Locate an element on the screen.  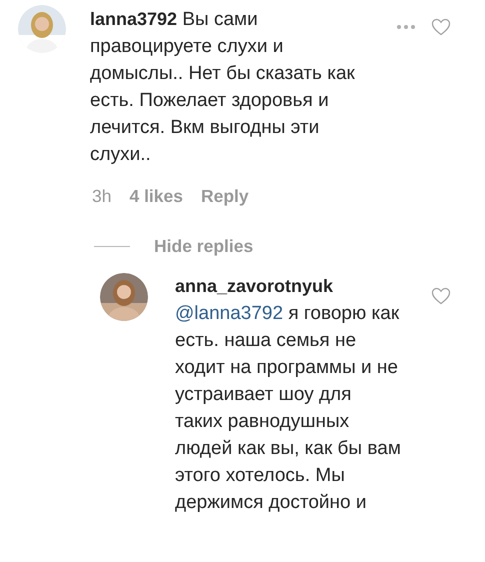
username-link: anna_zavorotnyuk is located at coordinates (254, 286).